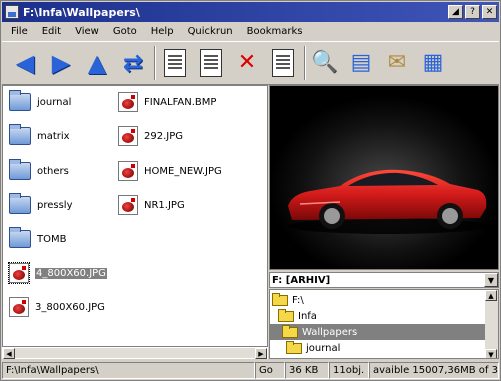  I want to click on menu-goto: Goto, so click(125, 31).